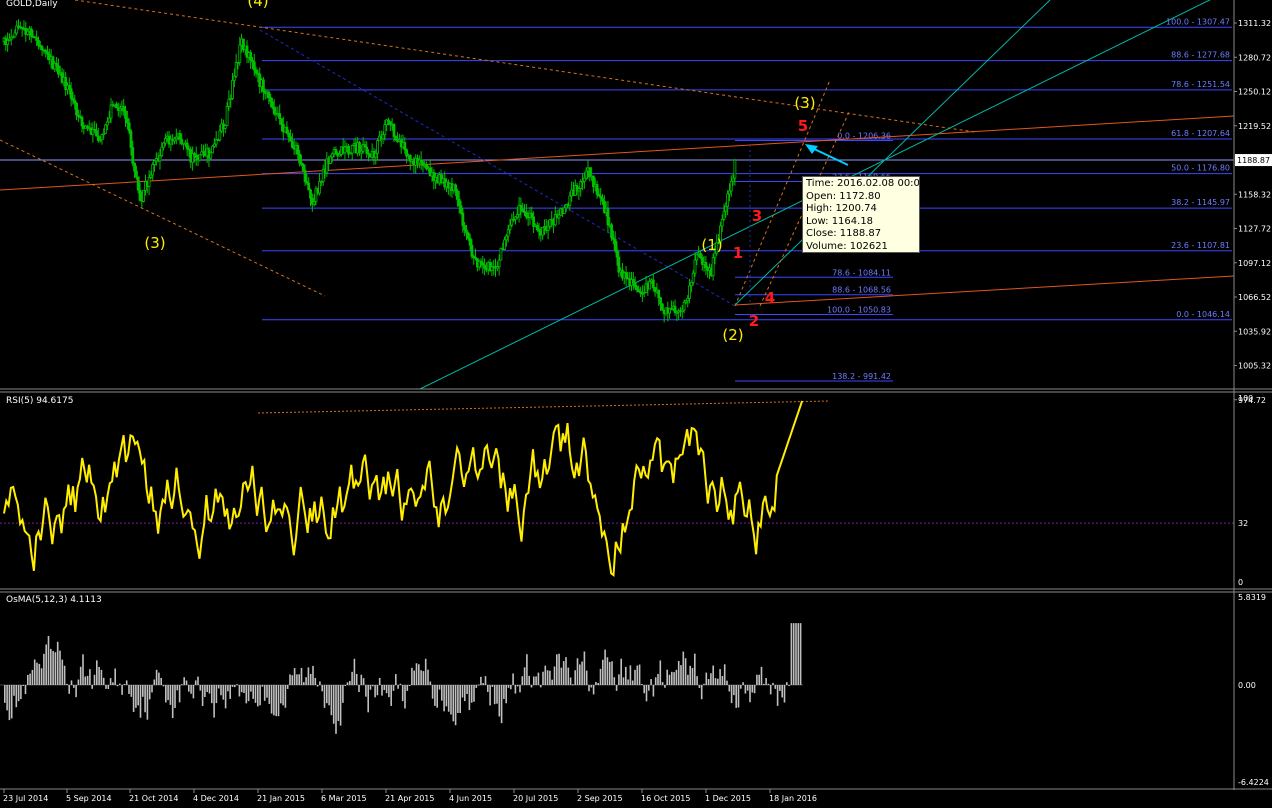  Describe the element at coordinates (861, 376) in the screenshot. I see `fib-level-label: 138.2 - 991.42` at that location.